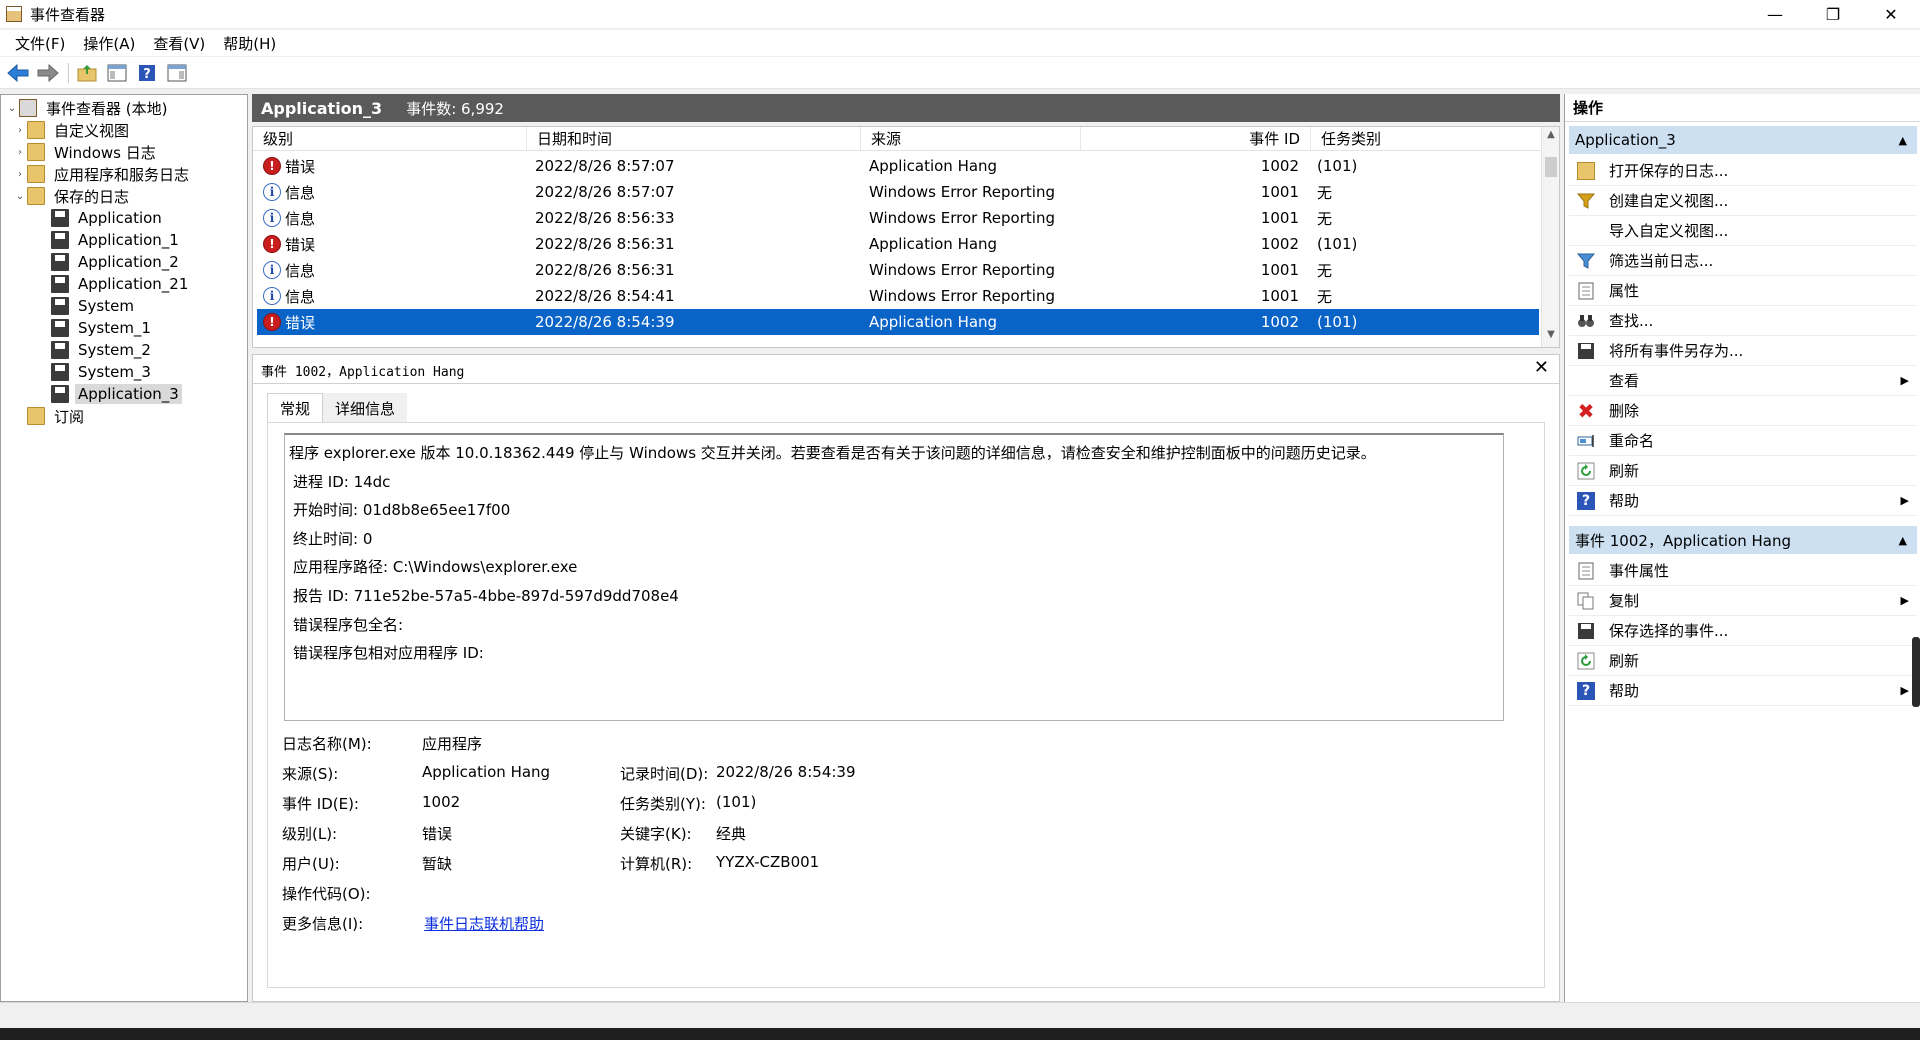 This screenshot has height=1040, width=1920. I want to click on action-copy: 复制 ▶, so click(1743, 601).